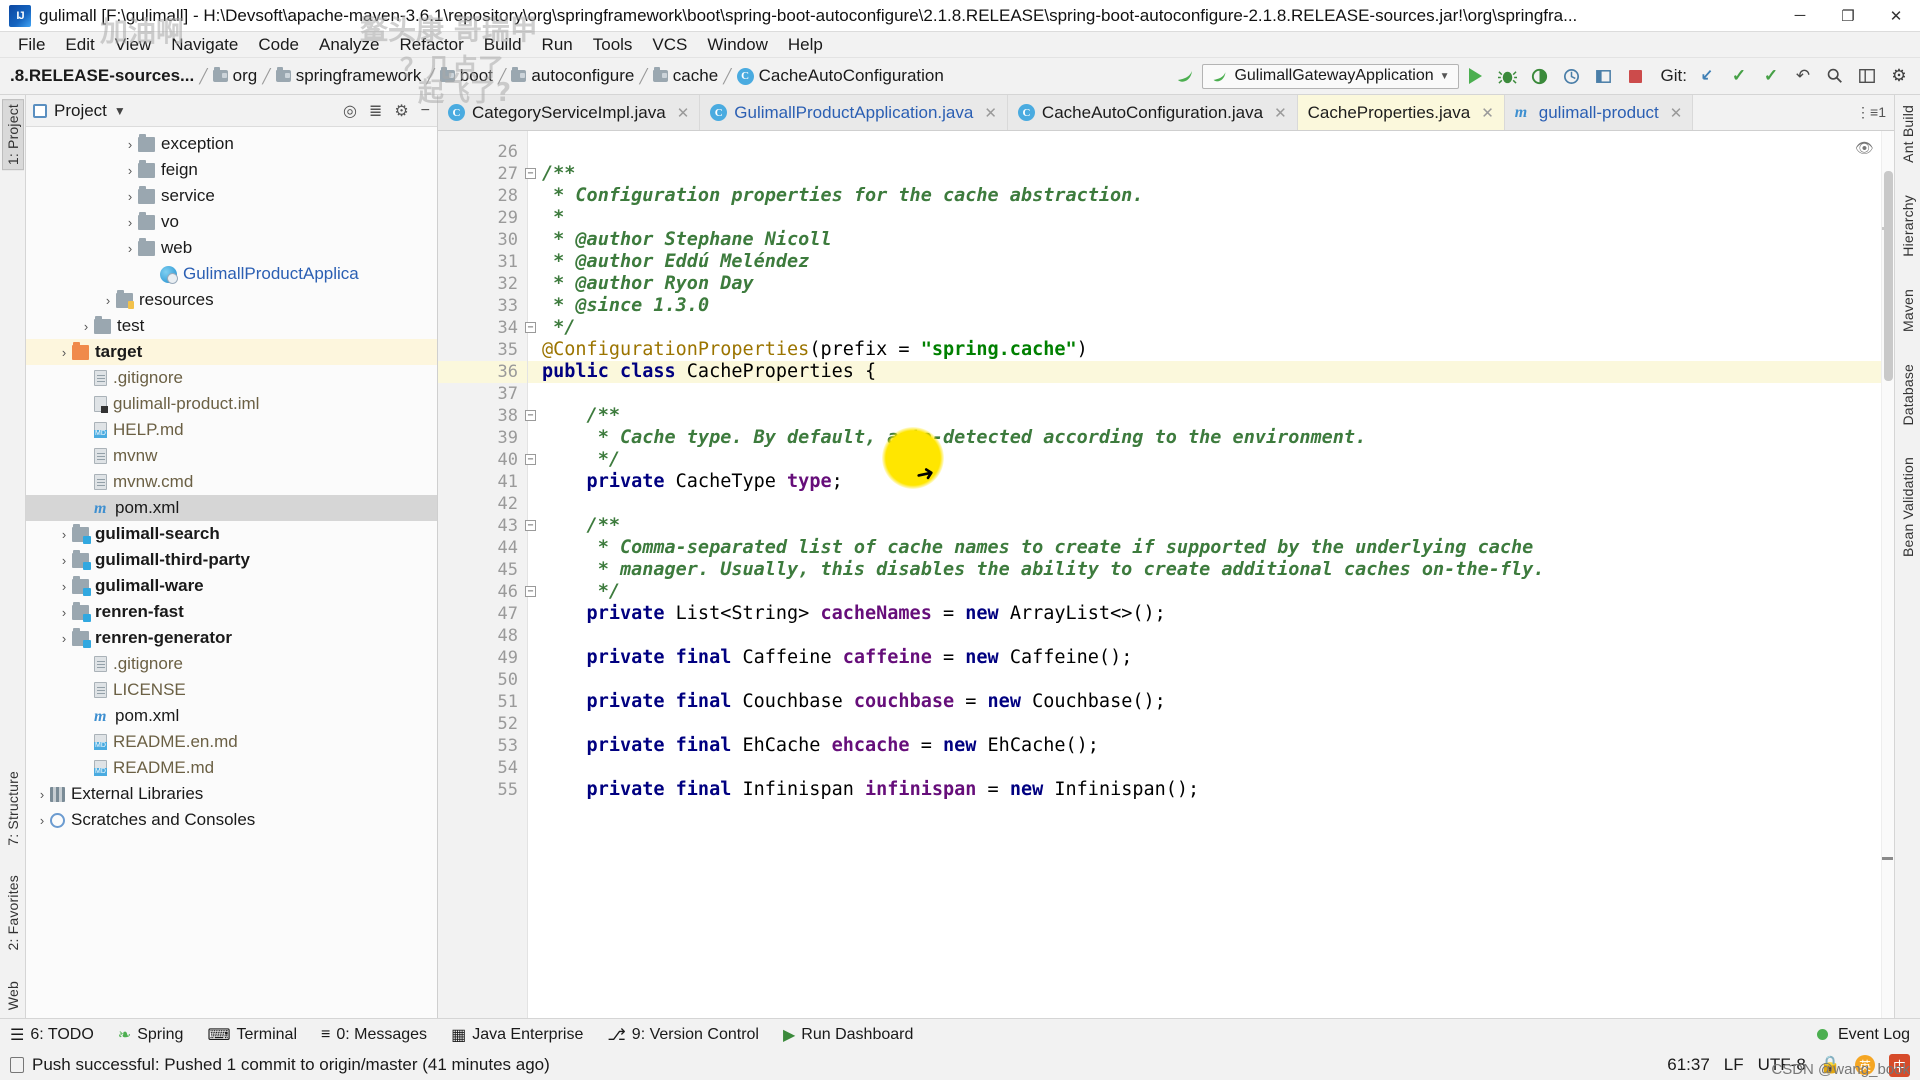  I want to click on tool-tab-7-structure: 7: Structure, so click(13, 808).